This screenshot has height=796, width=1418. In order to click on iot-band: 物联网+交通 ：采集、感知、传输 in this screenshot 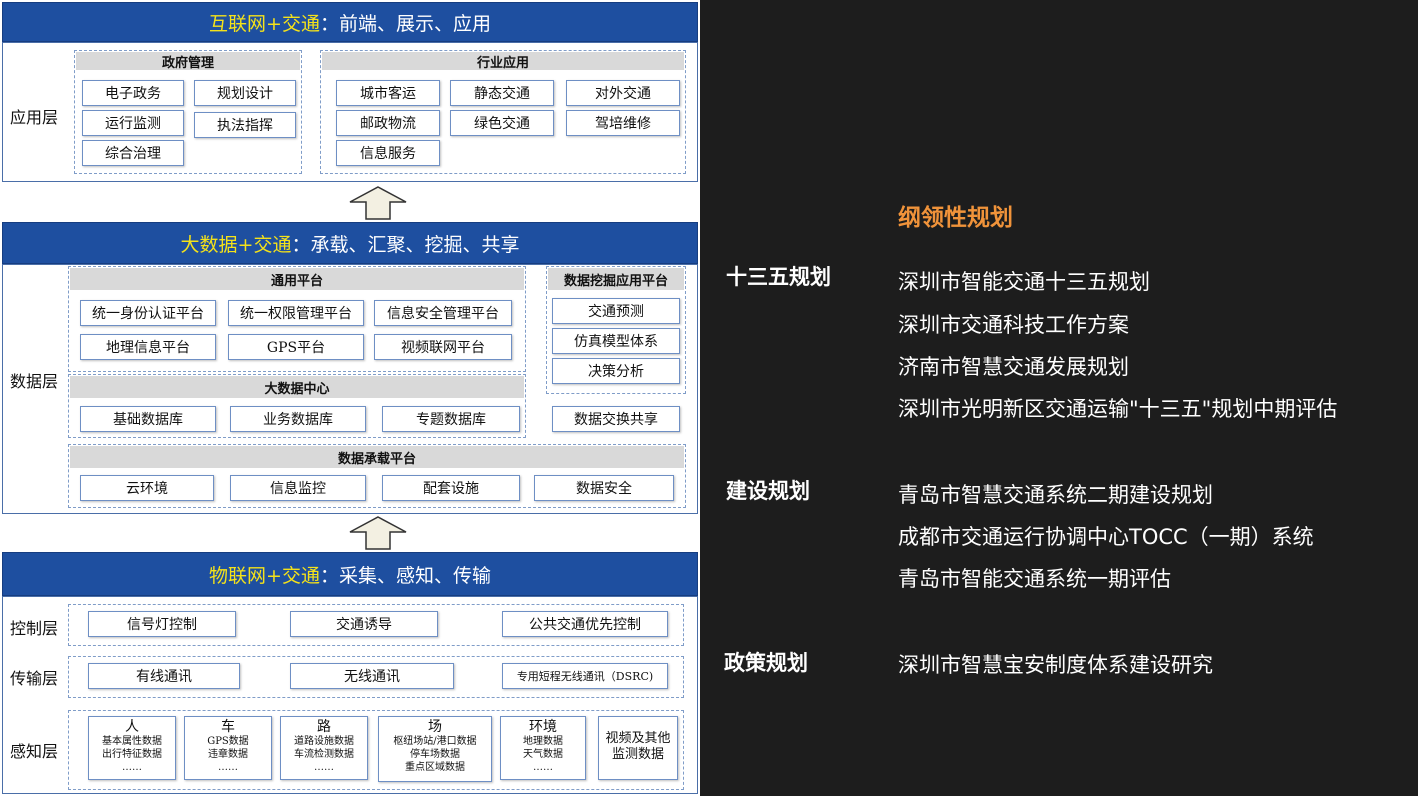, I will do `click(350, 574)`.